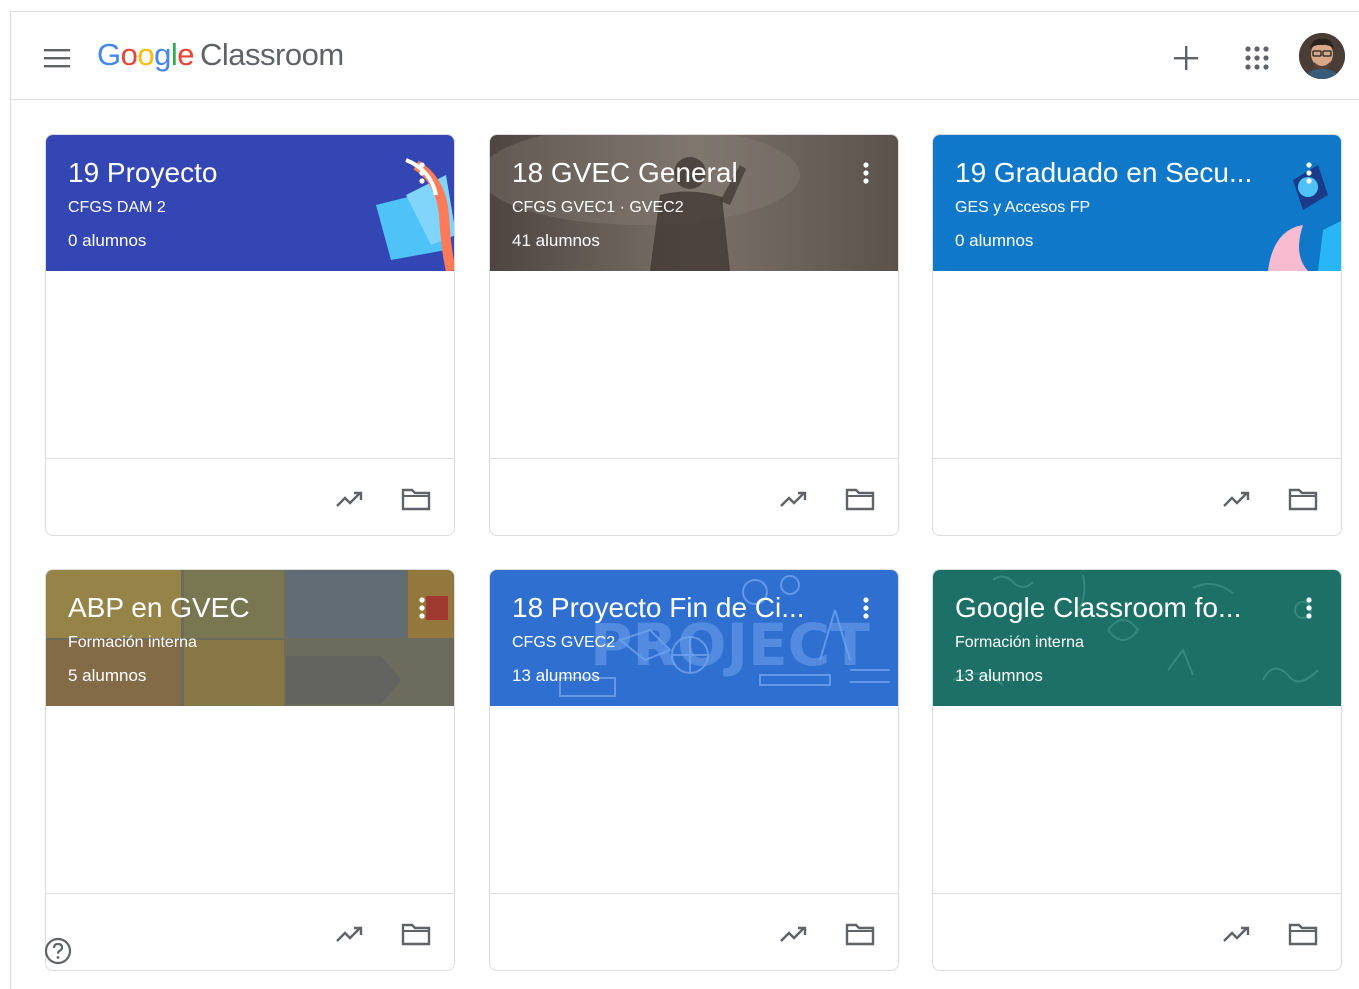  I want to click on google-classroom-logo: Google Classroom, so click(220, 55).